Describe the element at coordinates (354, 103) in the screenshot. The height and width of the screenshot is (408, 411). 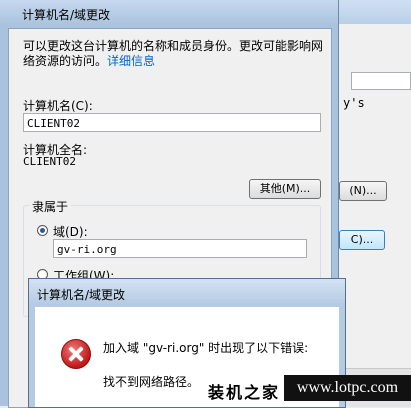
I see `background-window-text: y's` at that location.